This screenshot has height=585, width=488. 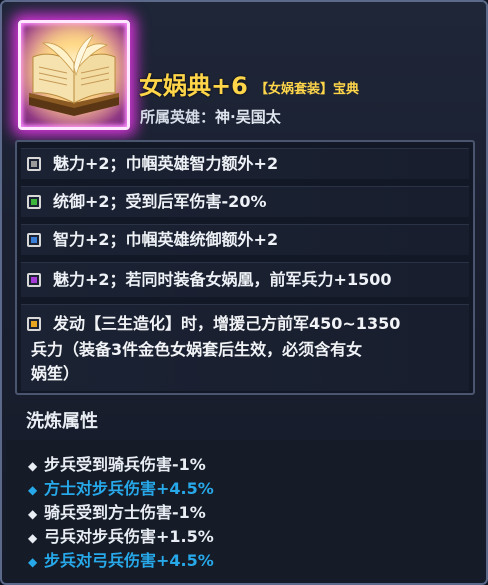 What do you see at coordinates (193, 86) in the screenshot?
I see `item-name: 女娲典+6` at bounding box center [193, 86].